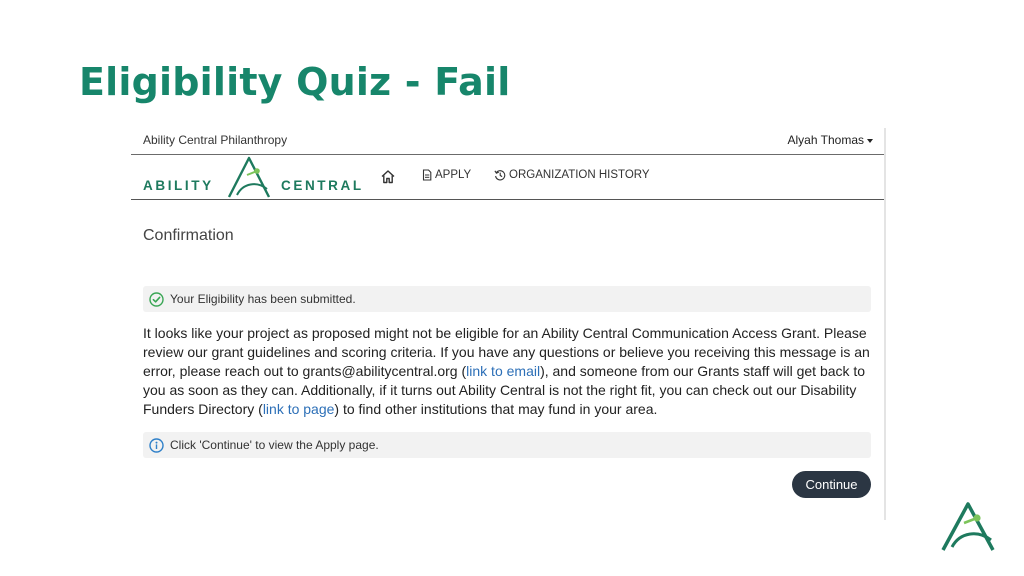  I want to click on slide-title: Eligibility Quiz - Fail, so click(295, 82).